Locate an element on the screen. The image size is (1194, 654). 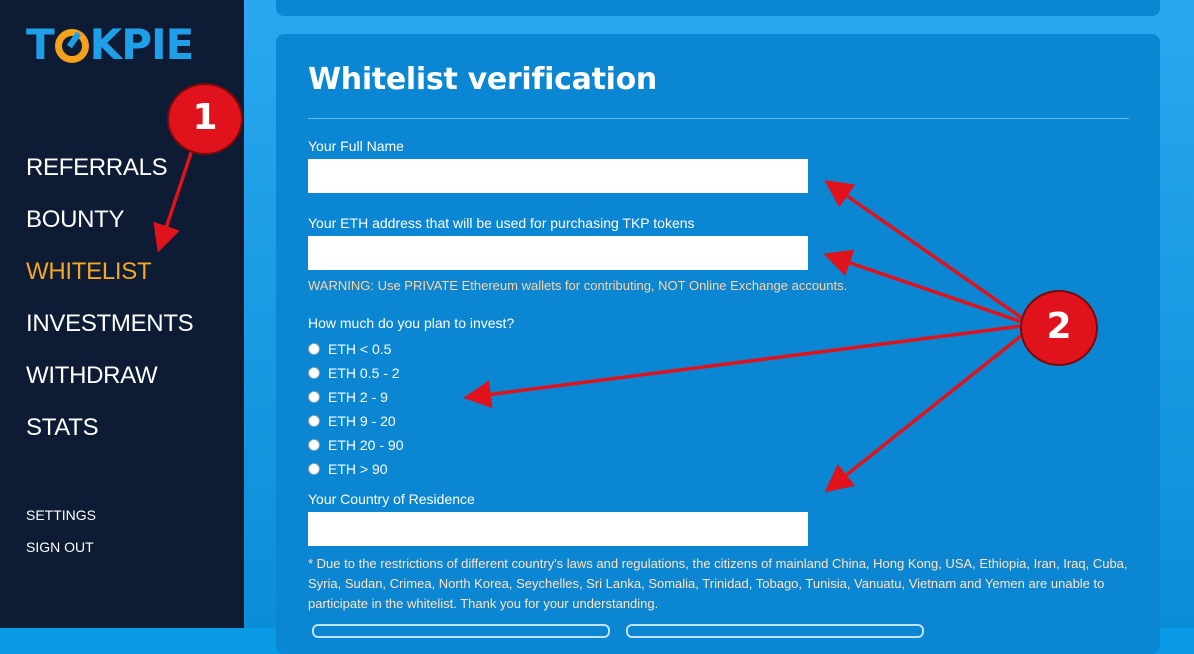
settings-link: SETTINGS is located at coordinates (61, 520).